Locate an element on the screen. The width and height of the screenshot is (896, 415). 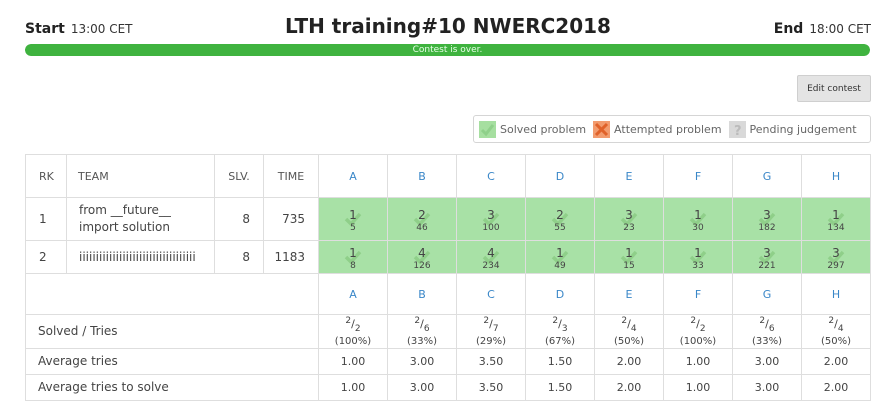
problem-cell: 3 182 is located at coordinates (767, 219).